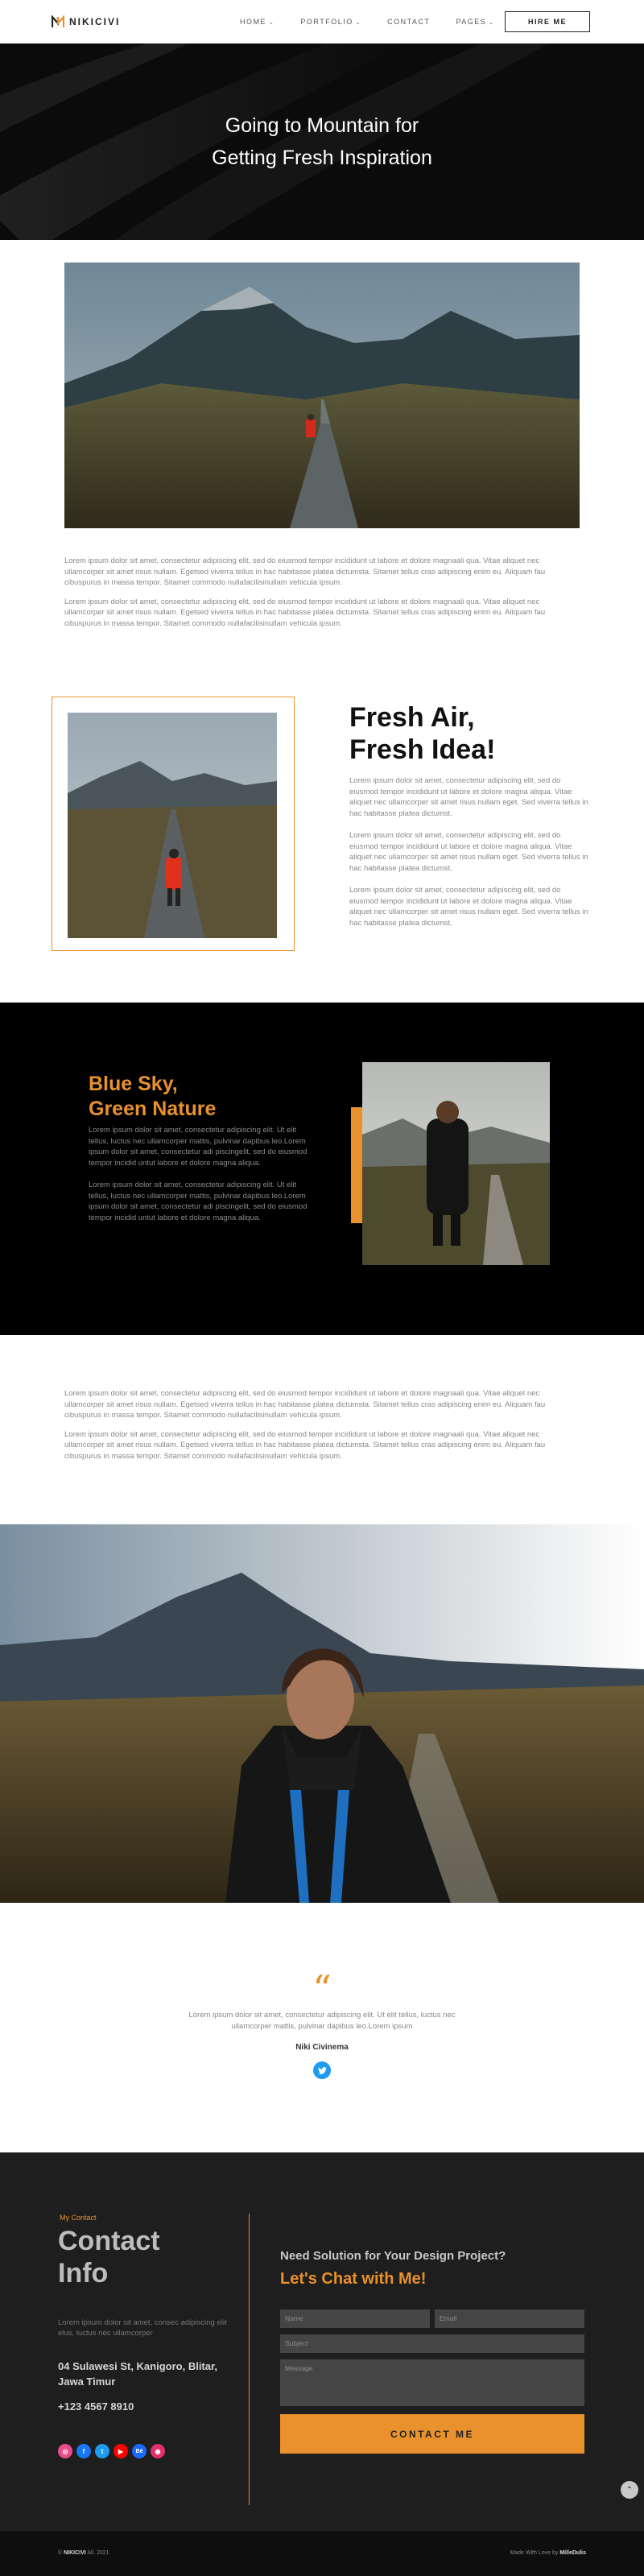 The width and height of the screenshot is (644, 2576). I want to click on behance-icon: Bē, so click(139, 2451).